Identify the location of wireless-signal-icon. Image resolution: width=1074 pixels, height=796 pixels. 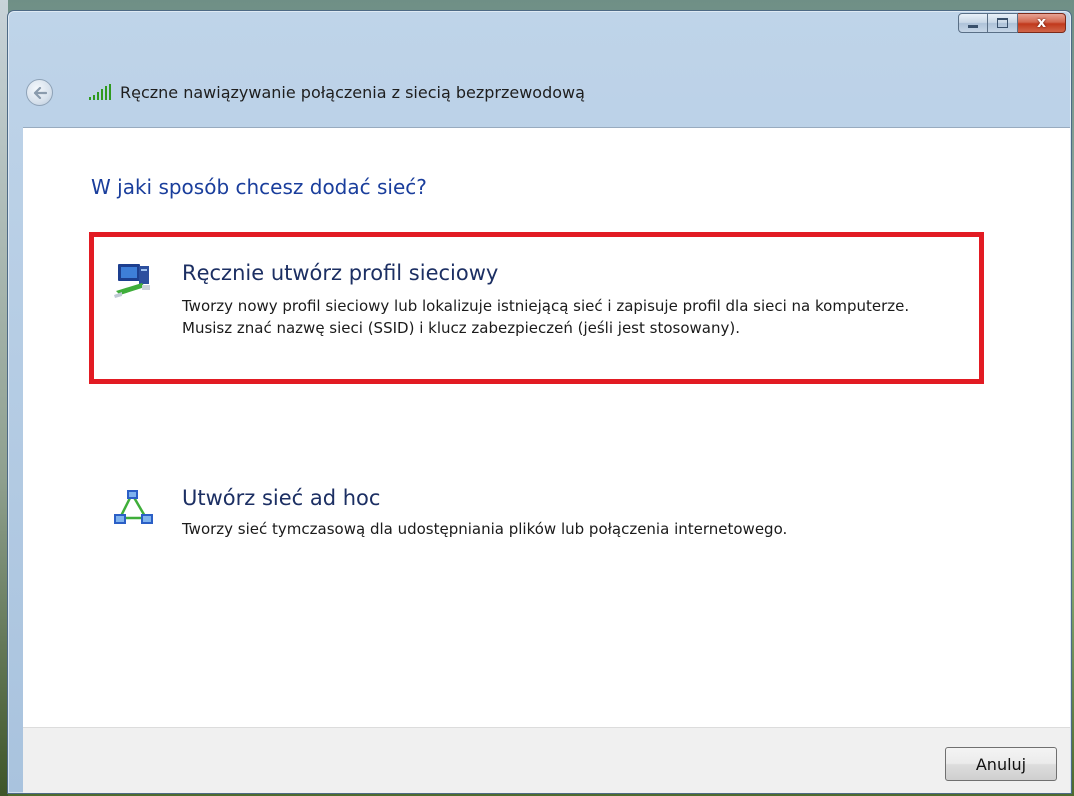
(100, 92).